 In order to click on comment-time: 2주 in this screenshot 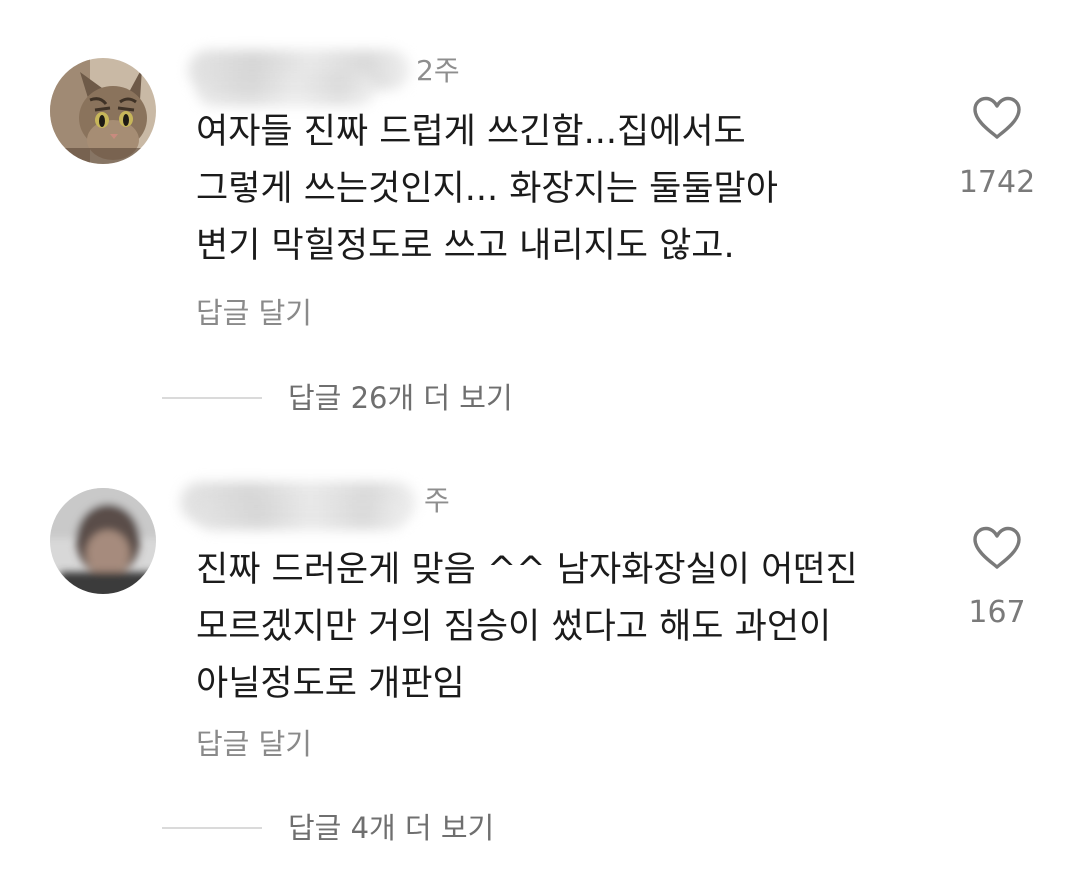, I will do `click(438, 70)`.